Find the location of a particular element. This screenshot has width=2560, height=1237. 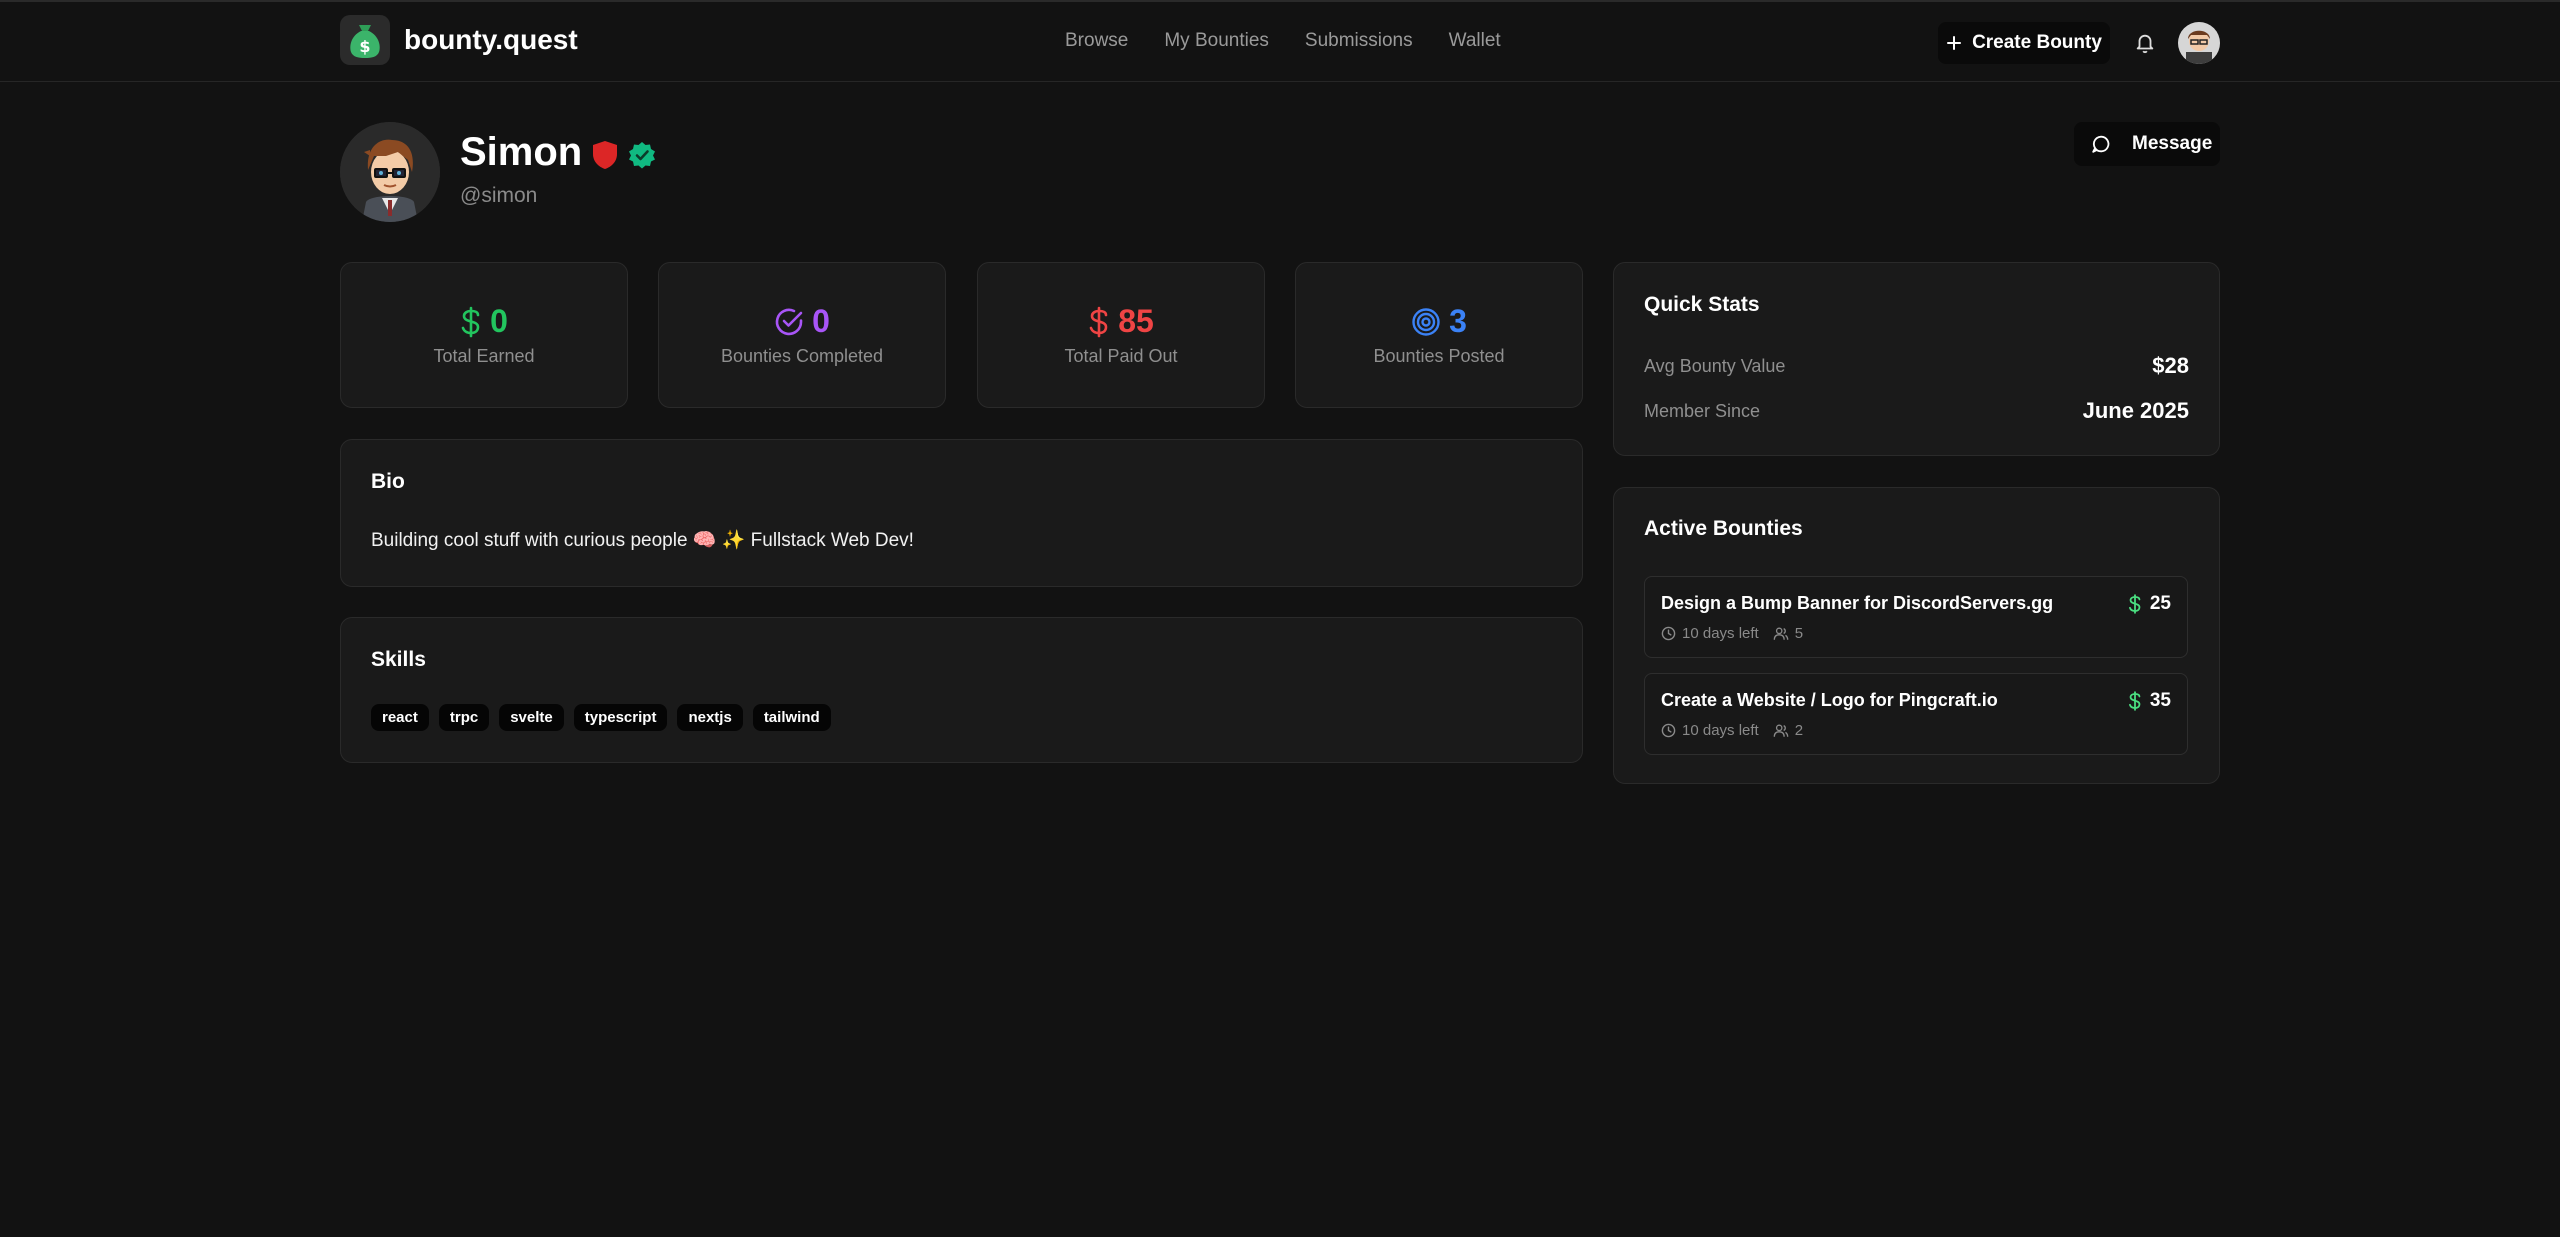

message-label: Message is located at coordinates (2172, 143).